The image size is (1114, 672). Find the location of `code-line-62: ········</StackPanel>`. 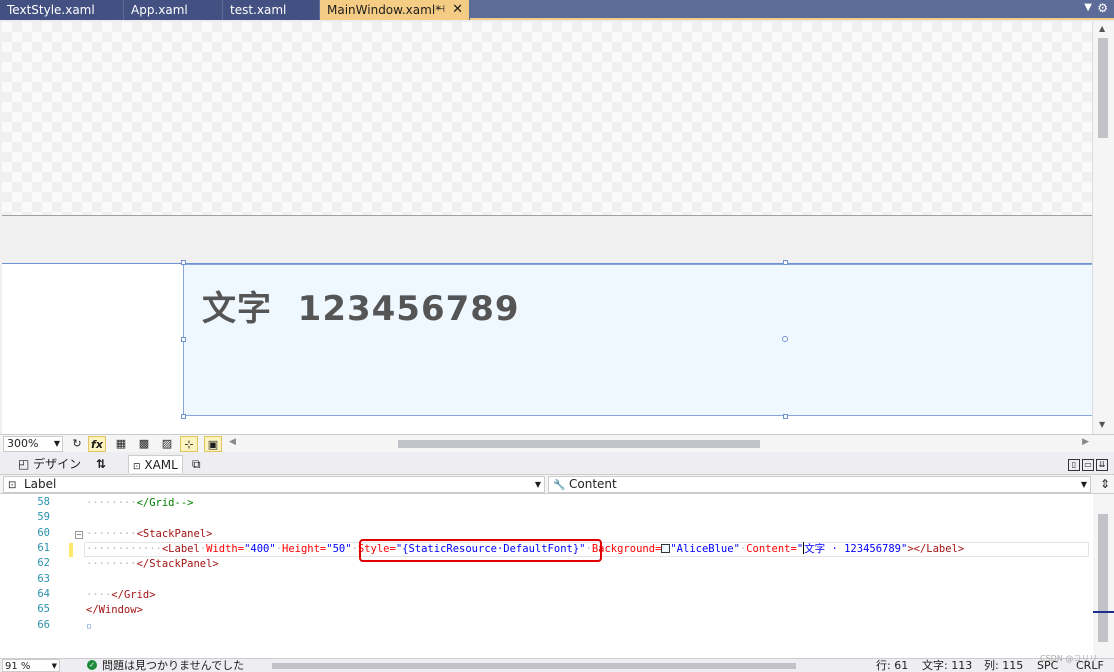

code-line-62: ········</StackPanel> is located at coordinates (152, 564).